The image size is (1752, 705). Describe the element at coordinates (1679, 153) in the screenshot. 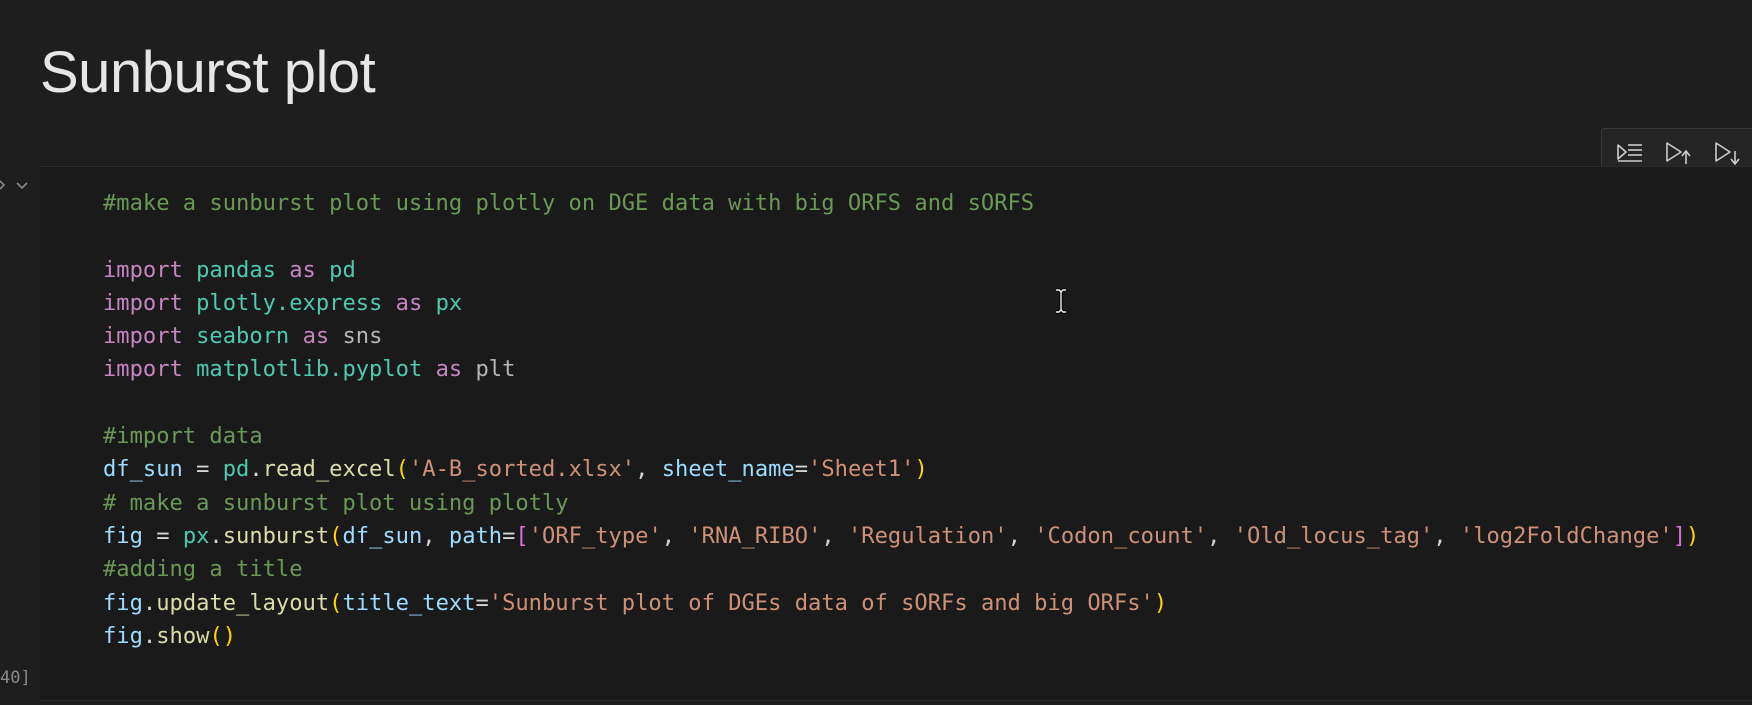

I see `execute-above-icon` at that location.